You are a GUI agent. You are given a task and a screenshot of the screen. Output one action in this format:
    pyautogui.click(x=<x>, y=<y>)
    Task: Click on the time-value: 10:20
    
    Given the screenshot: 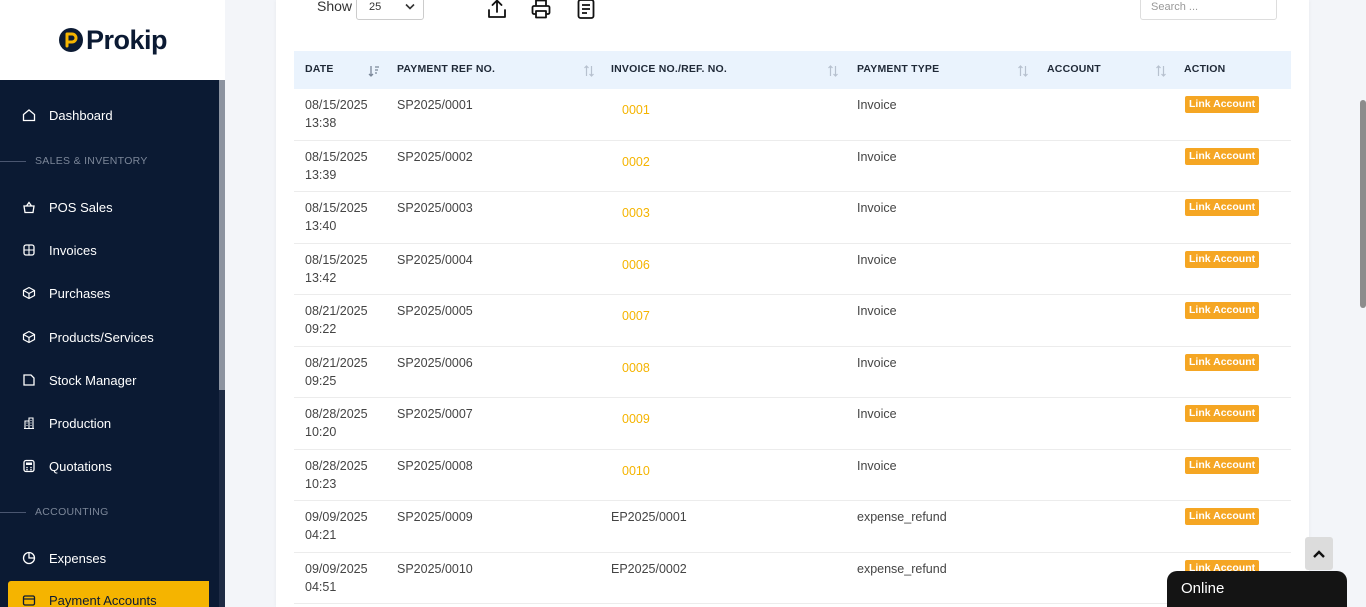 What is the action you would take?
    pyautogui.click(x=321, y=432)
    